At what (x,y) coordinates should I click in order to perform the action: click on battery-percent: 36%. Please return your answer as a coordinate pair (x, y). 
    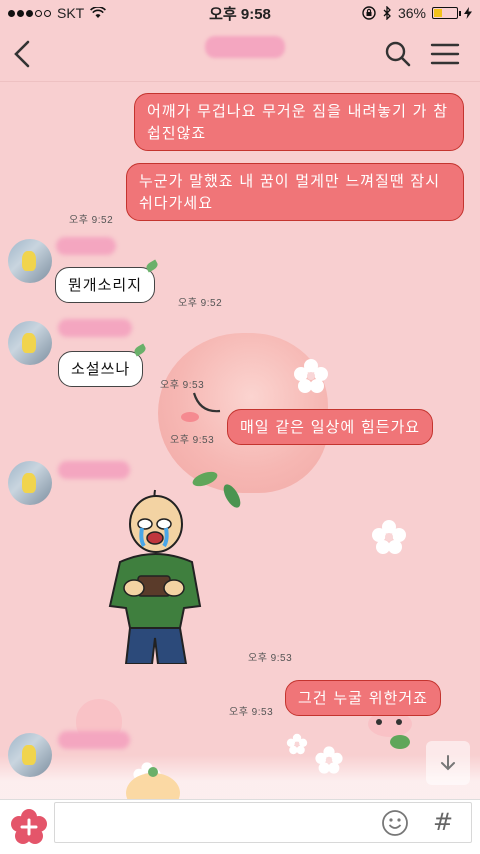
    Looking at the image, I should click on (411, 13).